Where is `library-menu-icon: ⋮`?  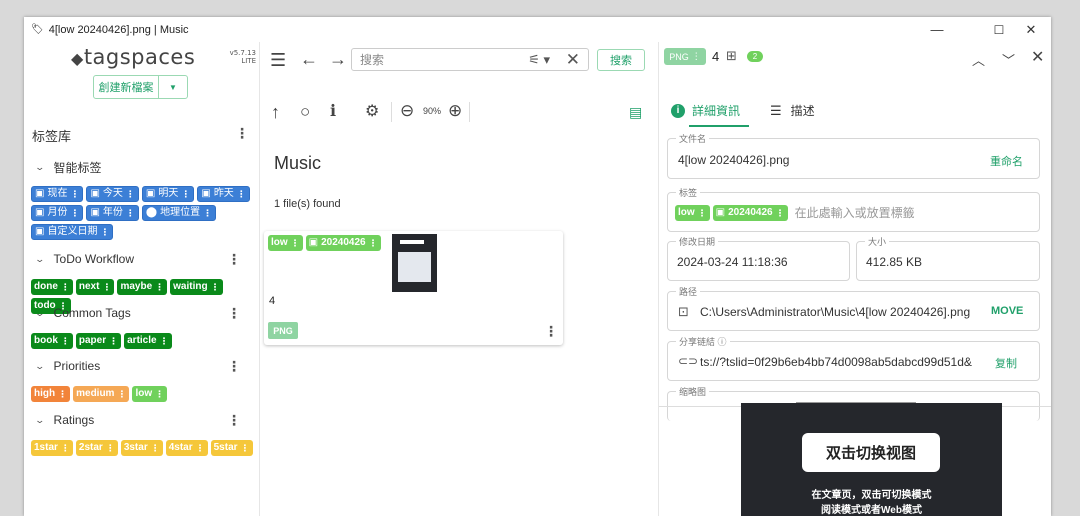
library-menu-icon: ⋮ is located at coordinates (242, 133).